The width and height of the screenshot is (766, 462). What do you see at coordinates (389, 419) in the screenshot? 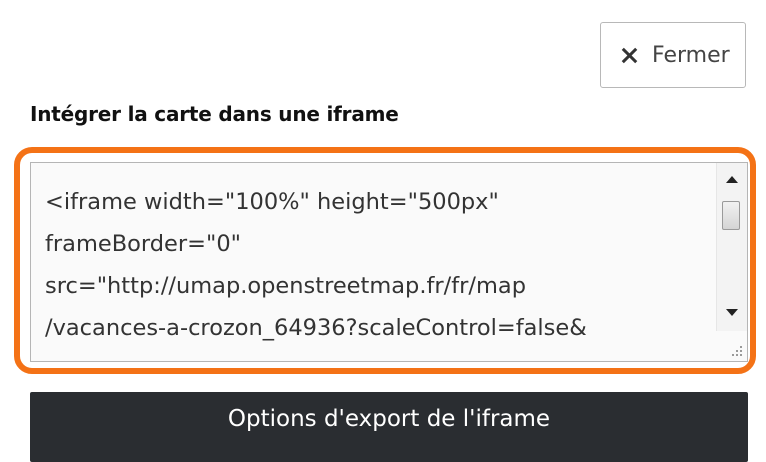
I see `export-options-label: Options d'export de l'iframe` at bounding box center [389, 419].